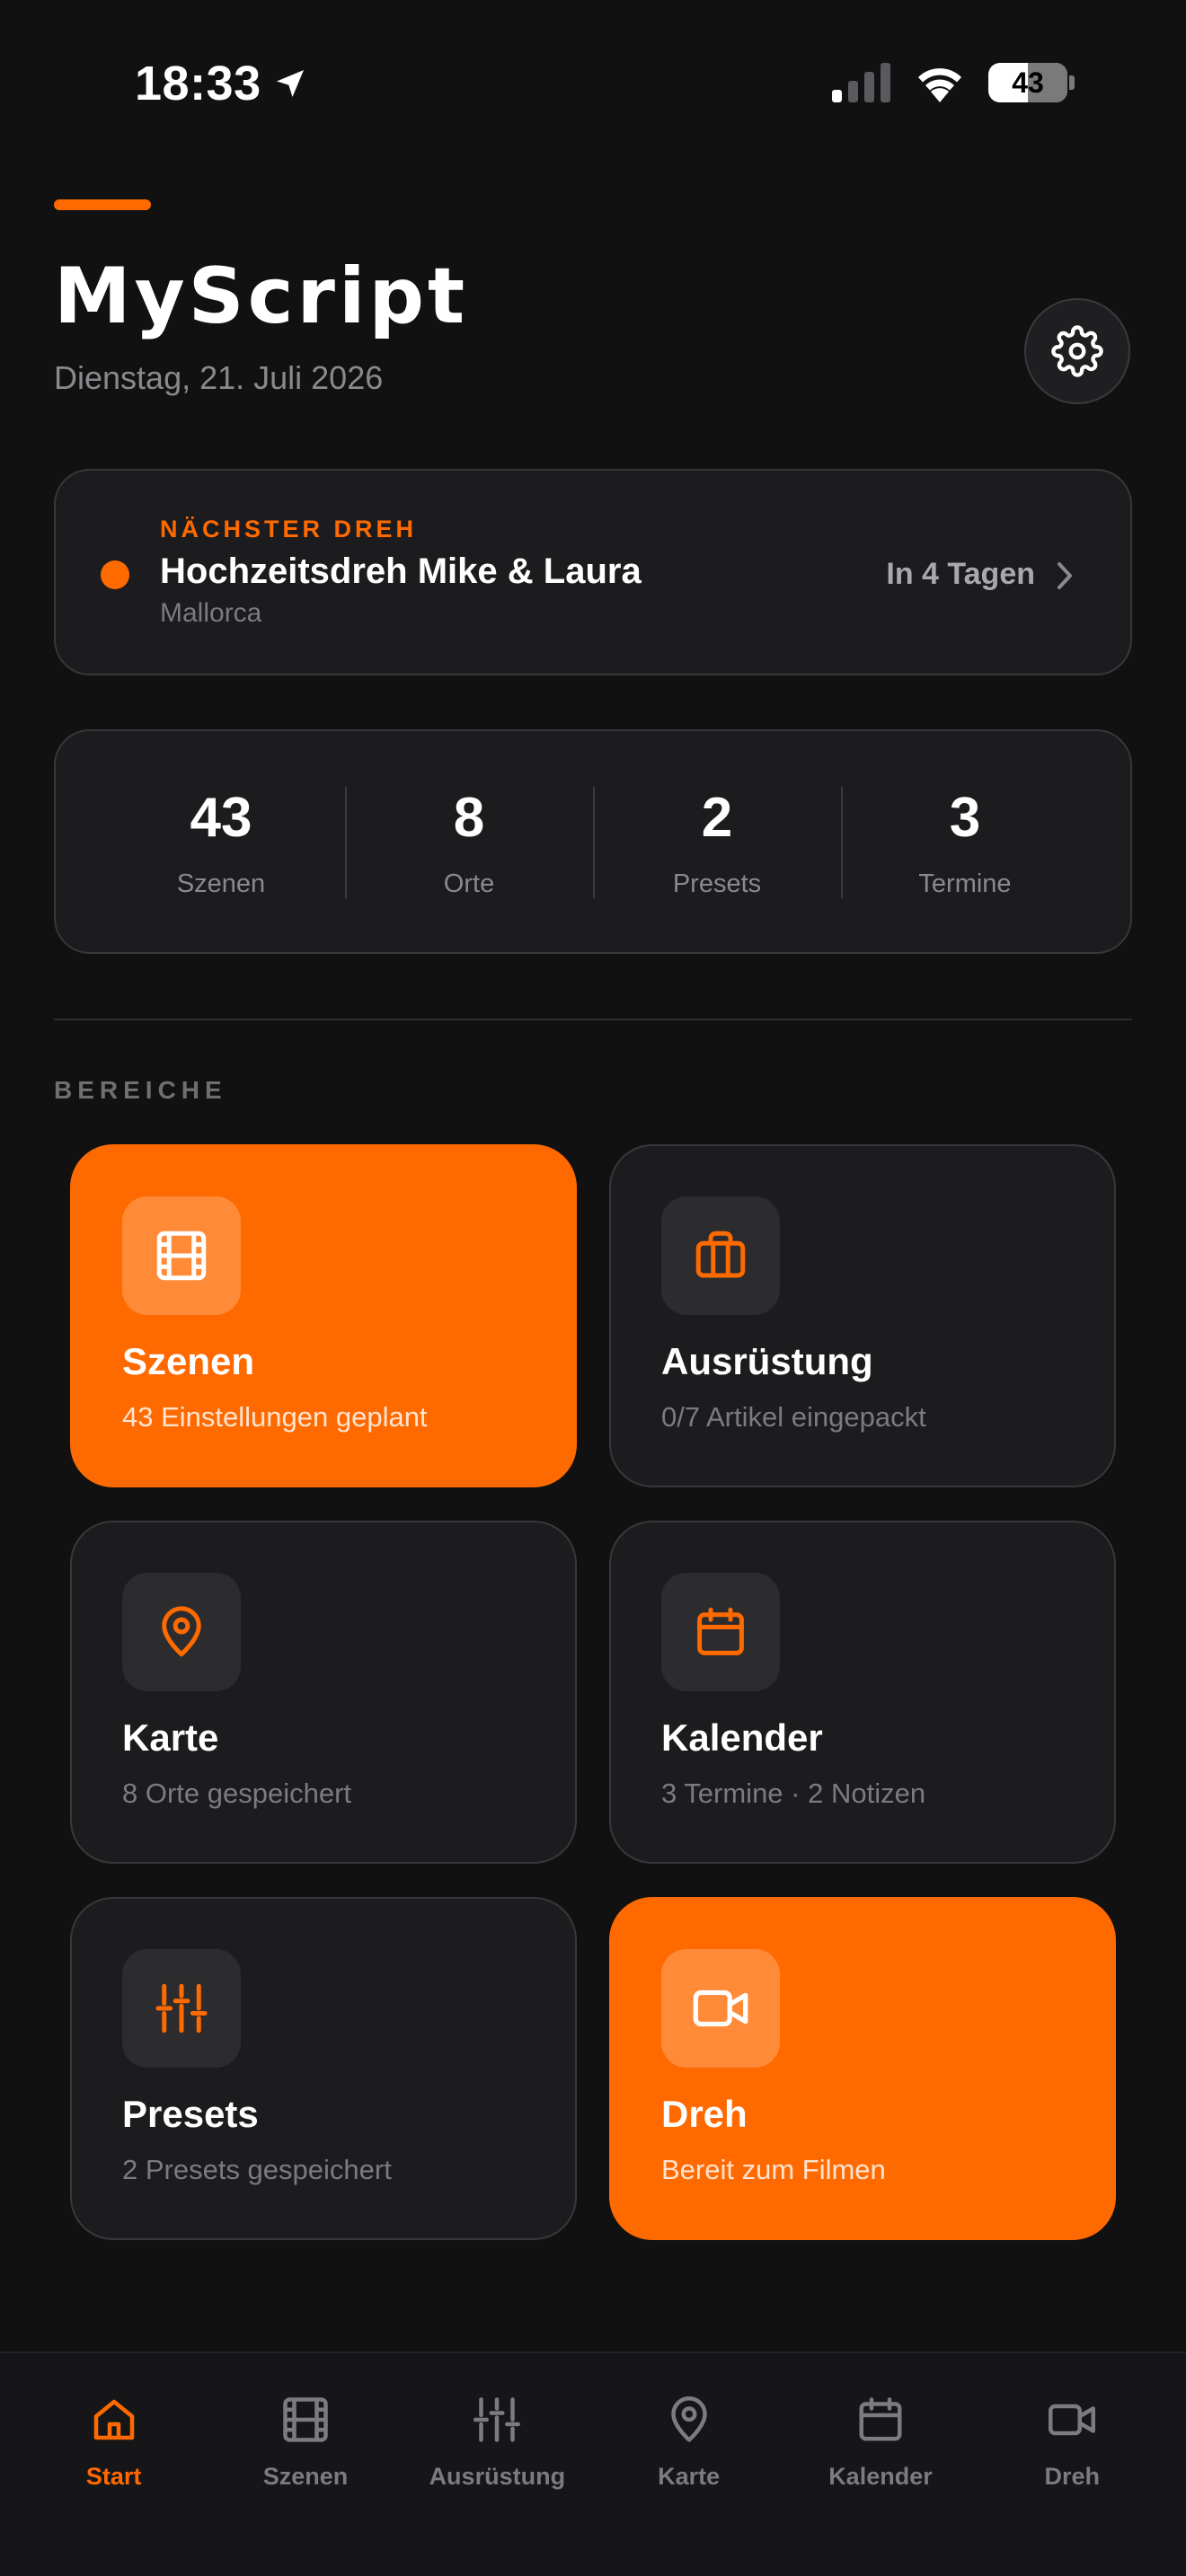  Describe the element at coordinates (704, 2114) in the screenshot. I see `tile-title: Dreh` at that location.